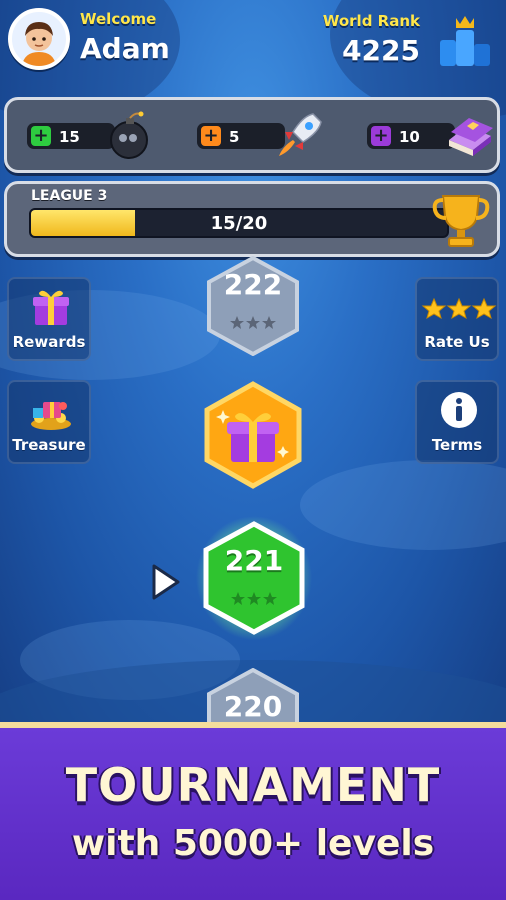 The width and height of the screenshot is (506, 900). What do you see at coordinates (234, 137) in the screenshot?
I see `rocket-count: 5` at bounding box center [234, 137].